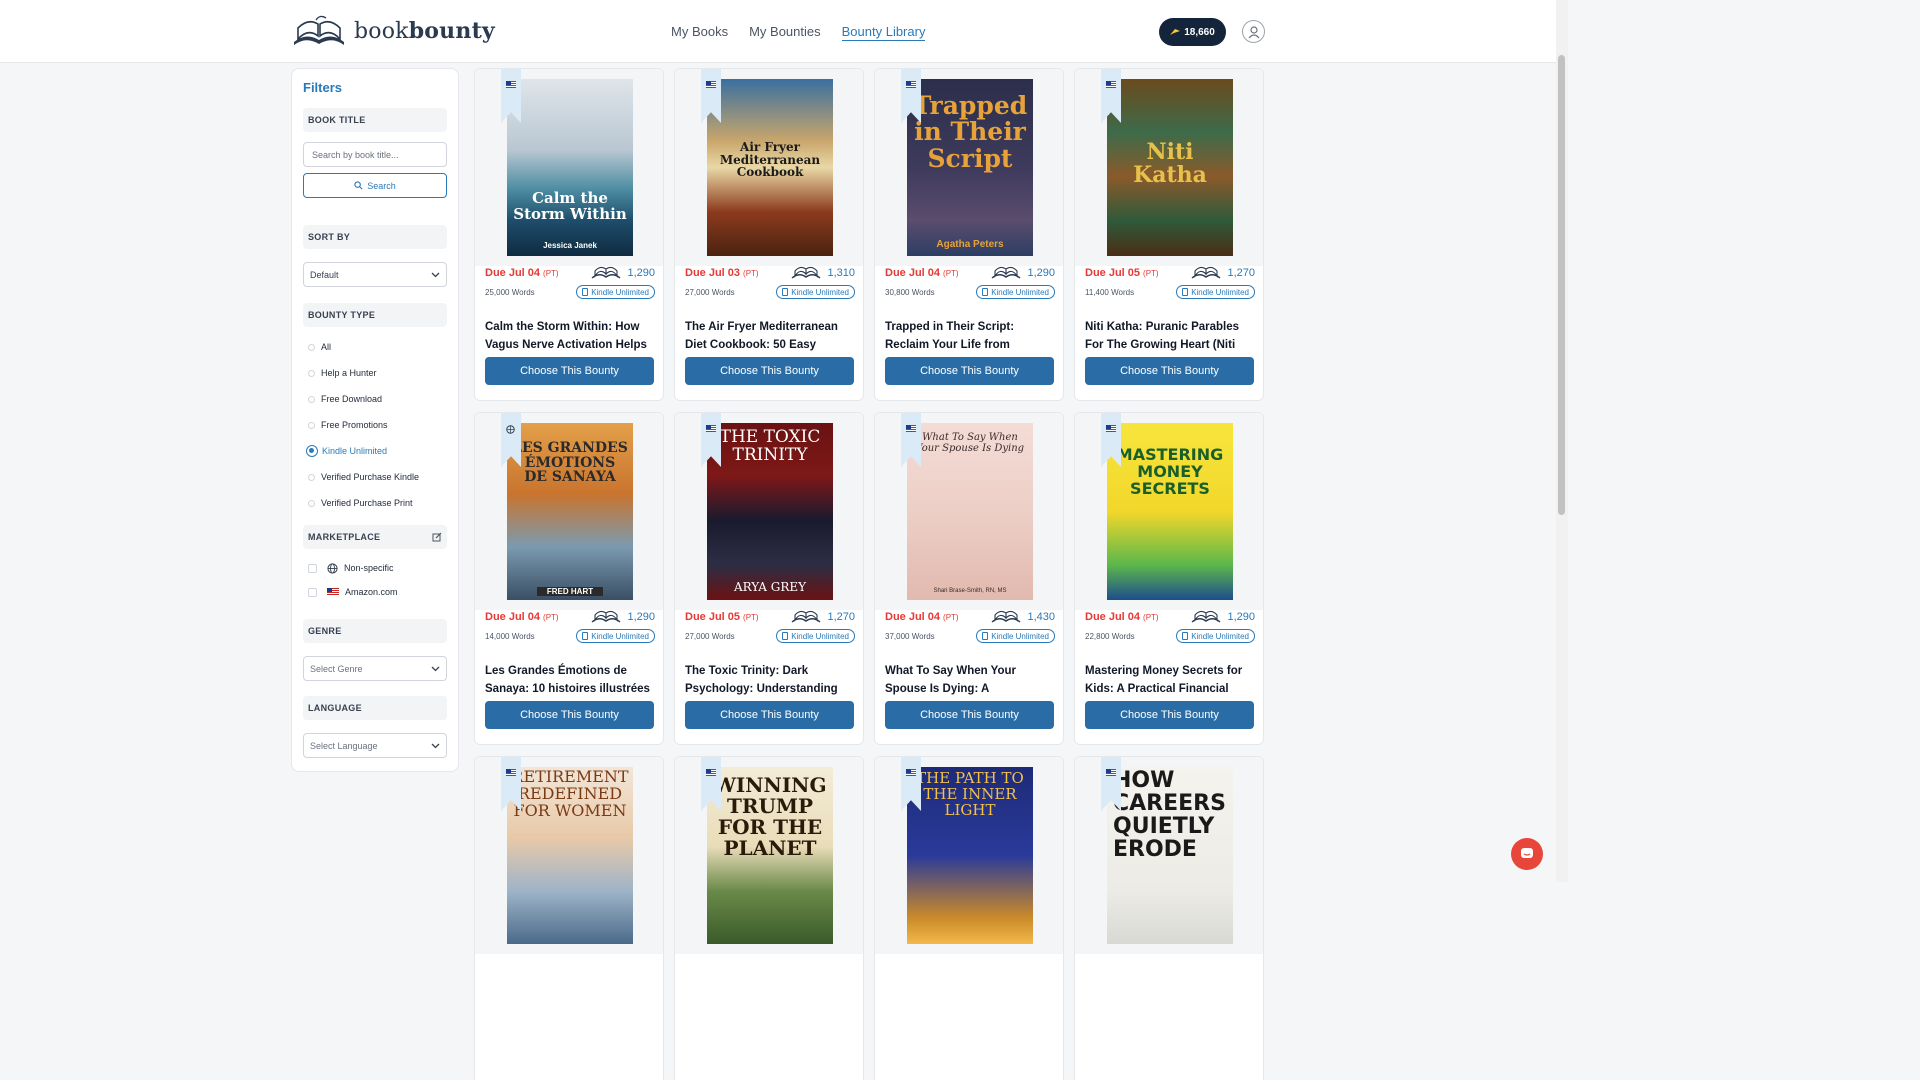 This screenshot has height=1080, width=1920. I want to click on page-scrollbar, so click(1562, 441).